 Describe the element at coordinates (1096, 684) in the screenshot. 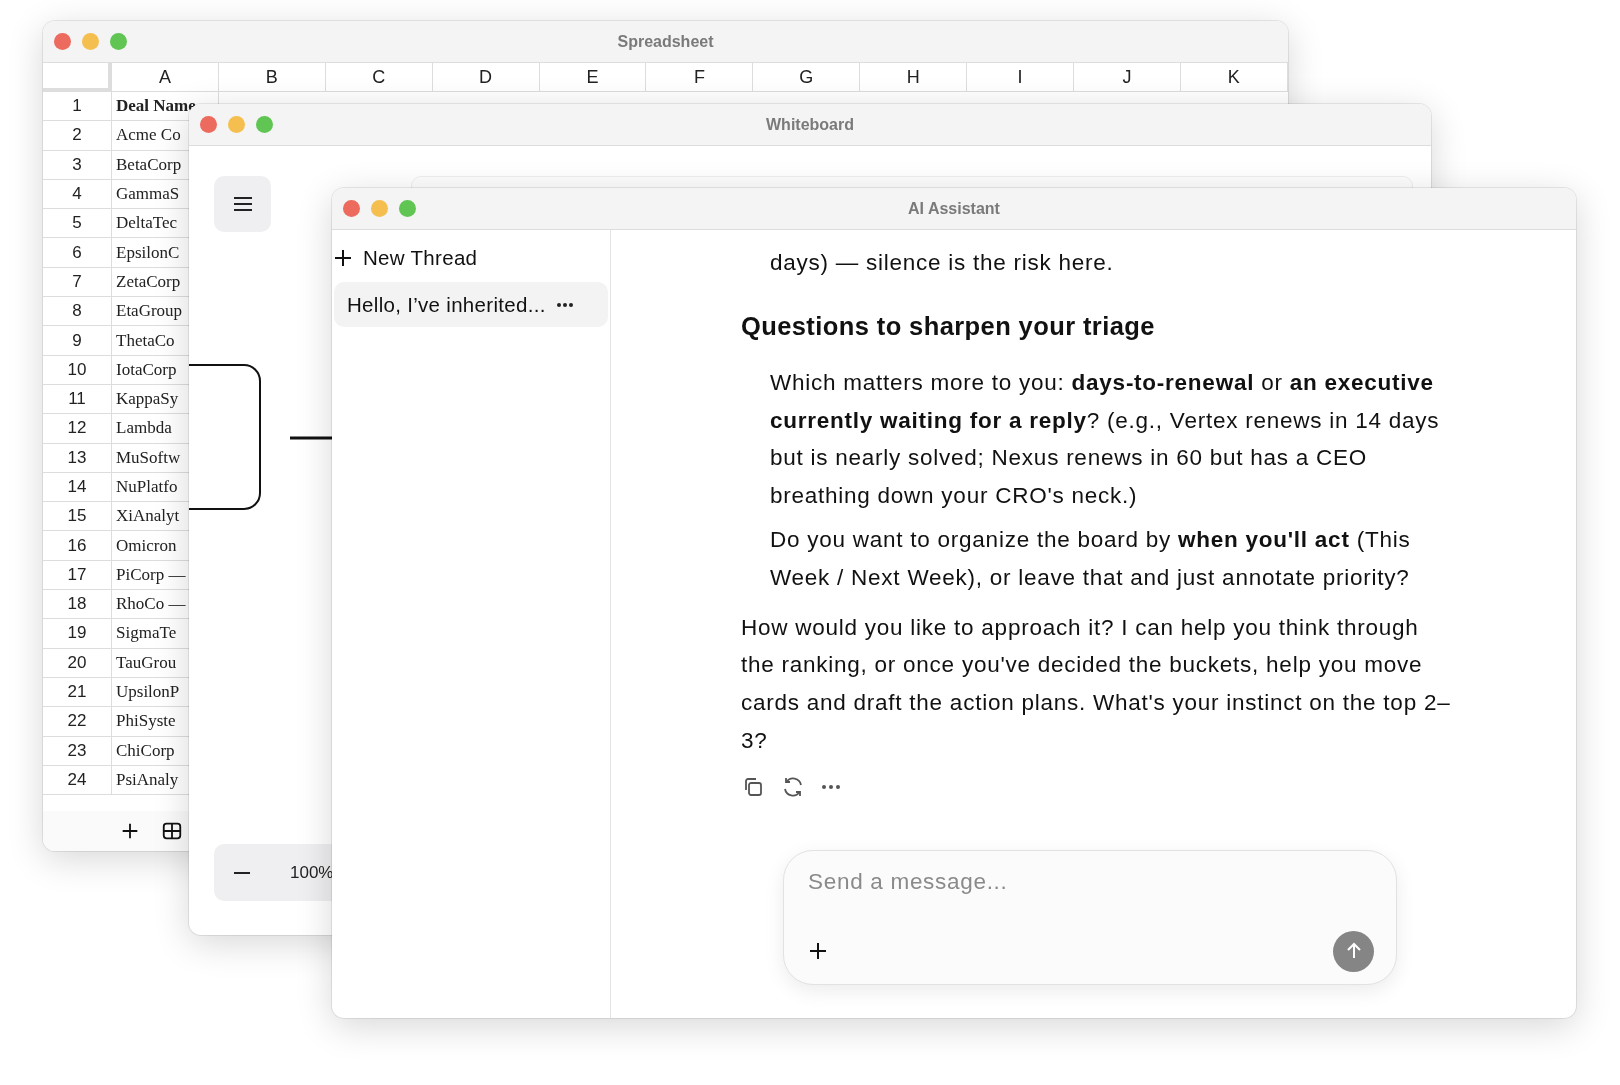

I see `message-text: How would you like to approach it? I can help you think through the ranking, or once you've decided the buckets, help you move cards and draft the action plans. What's your instinct on the top 2–3?` at that location.